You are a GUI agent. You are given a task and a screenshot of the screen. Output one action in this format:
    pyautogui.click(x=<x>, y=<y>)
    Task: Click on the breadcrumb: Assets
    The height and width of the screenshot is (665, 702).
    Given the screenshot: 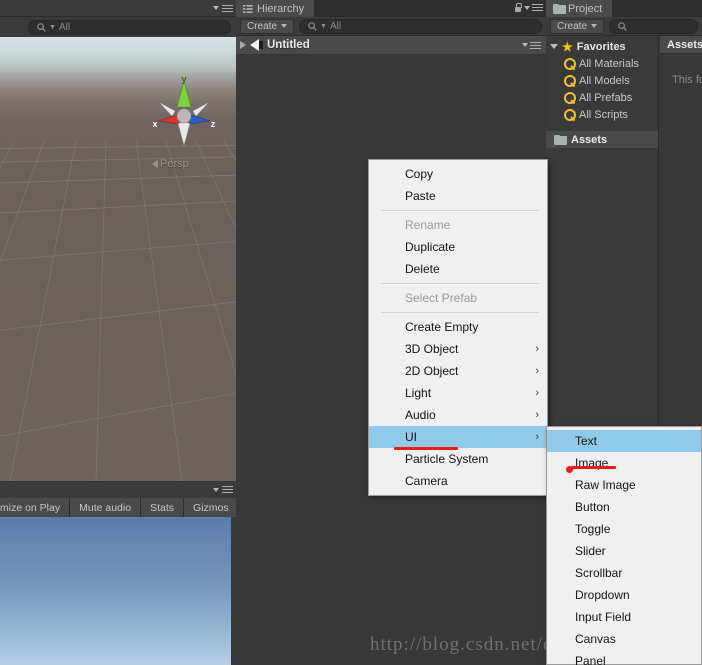 What is the action you would take?
    pyautogui.click(x=681, y=45)
    